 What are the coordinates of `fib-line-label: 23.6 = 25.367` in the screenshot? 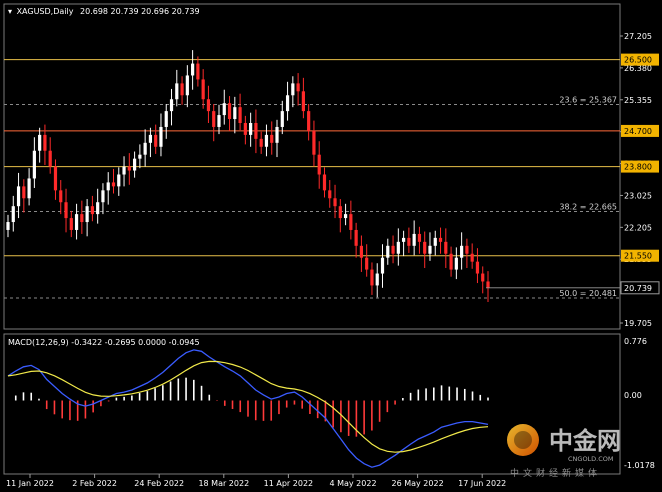 It's located at (588, 99).